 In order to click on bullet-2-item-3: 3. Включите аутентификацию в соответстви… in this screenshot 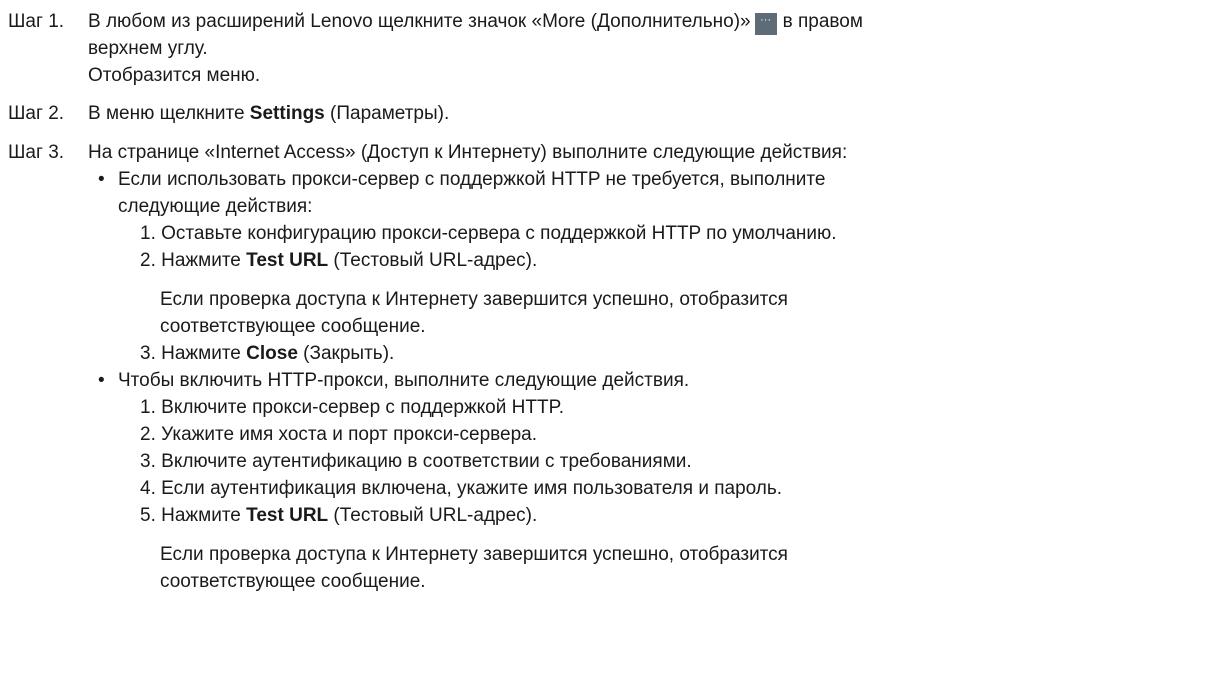, I will do `click(416, 462)`.